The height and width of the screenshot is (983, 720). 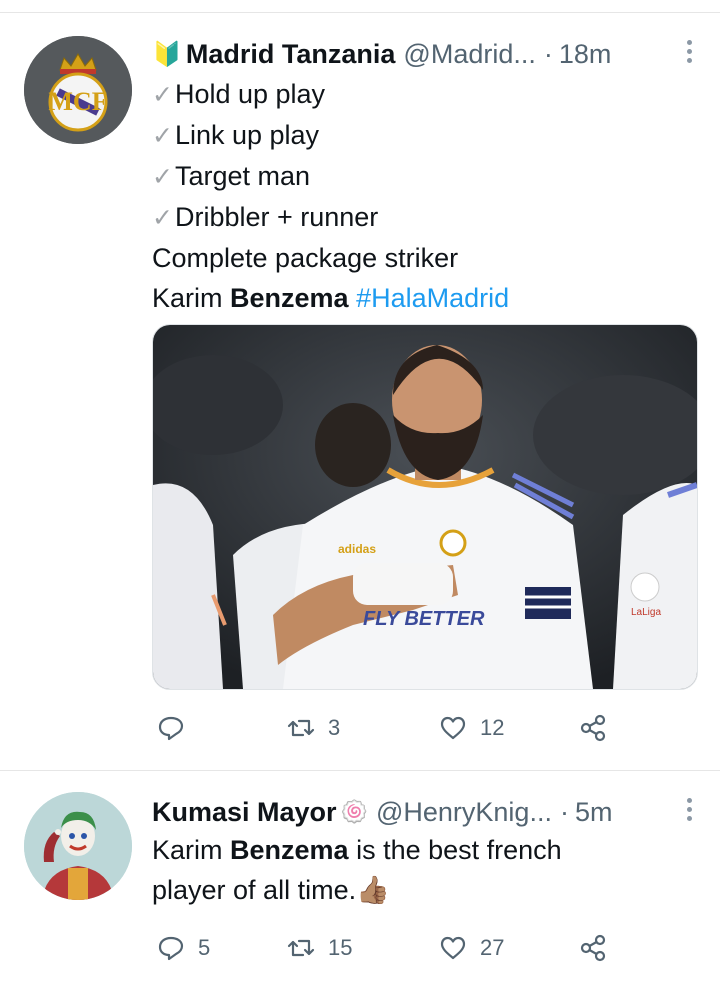 What do you see at coordinates (265, 217) in the screenshot?
I see `check-line: ✓Dribbler + runner` at bounding box center [265, 217].